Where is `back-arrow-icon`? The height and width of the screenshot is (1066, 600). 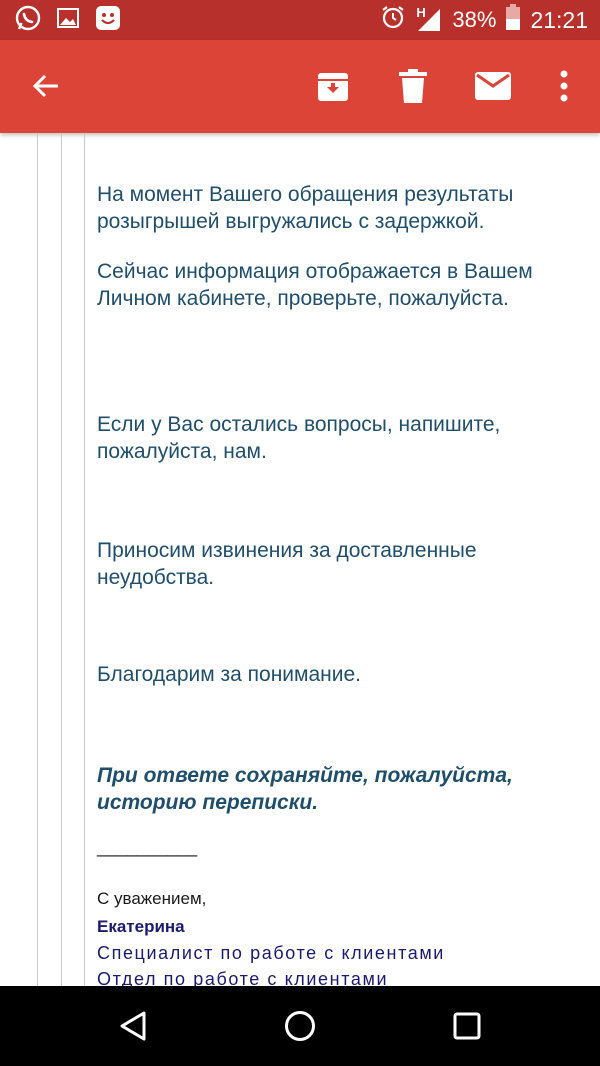
back-arrow-icon is located at coordinates (45, 86).